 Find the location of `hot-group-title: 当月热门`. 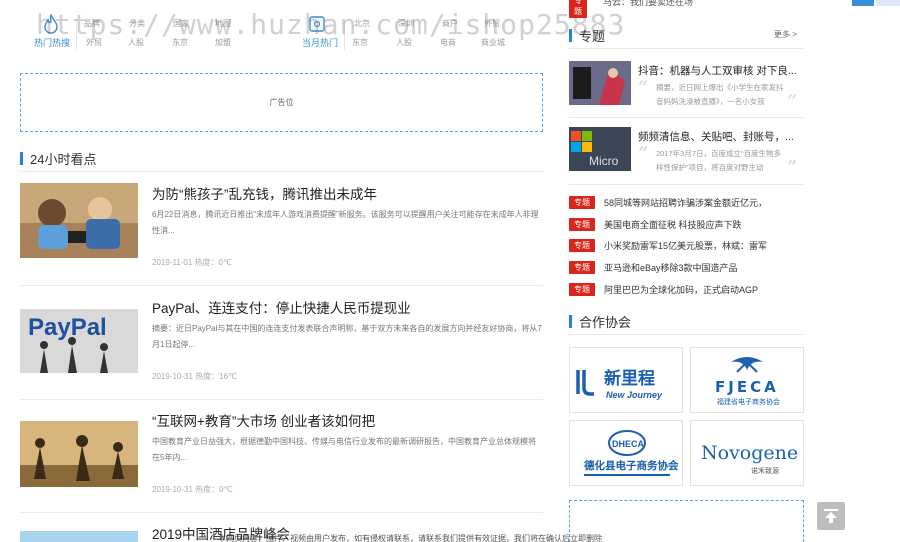

hot-group-title: 当月热门 is located at coordinates (320, 42).